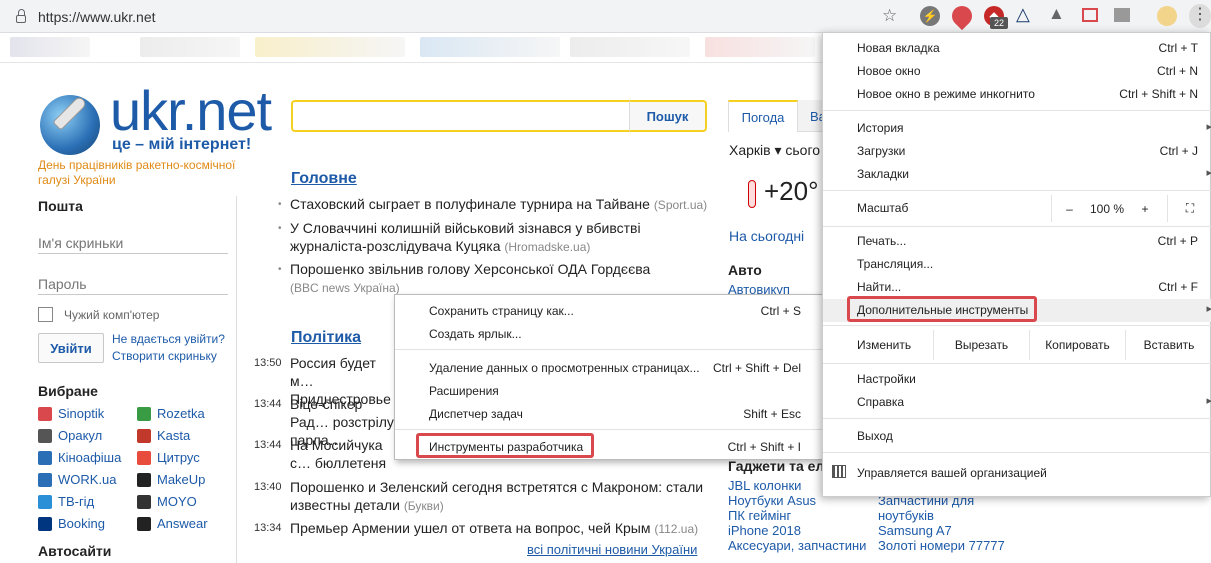  I want to click on zoom-out-button: –, so click(1069, 208).